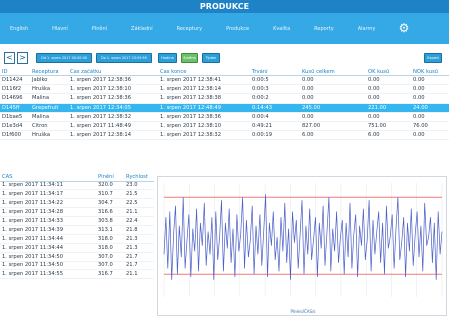  Describe the element at coordinates (22, 58) in the screenshot. I see `next-button: >` at that location.